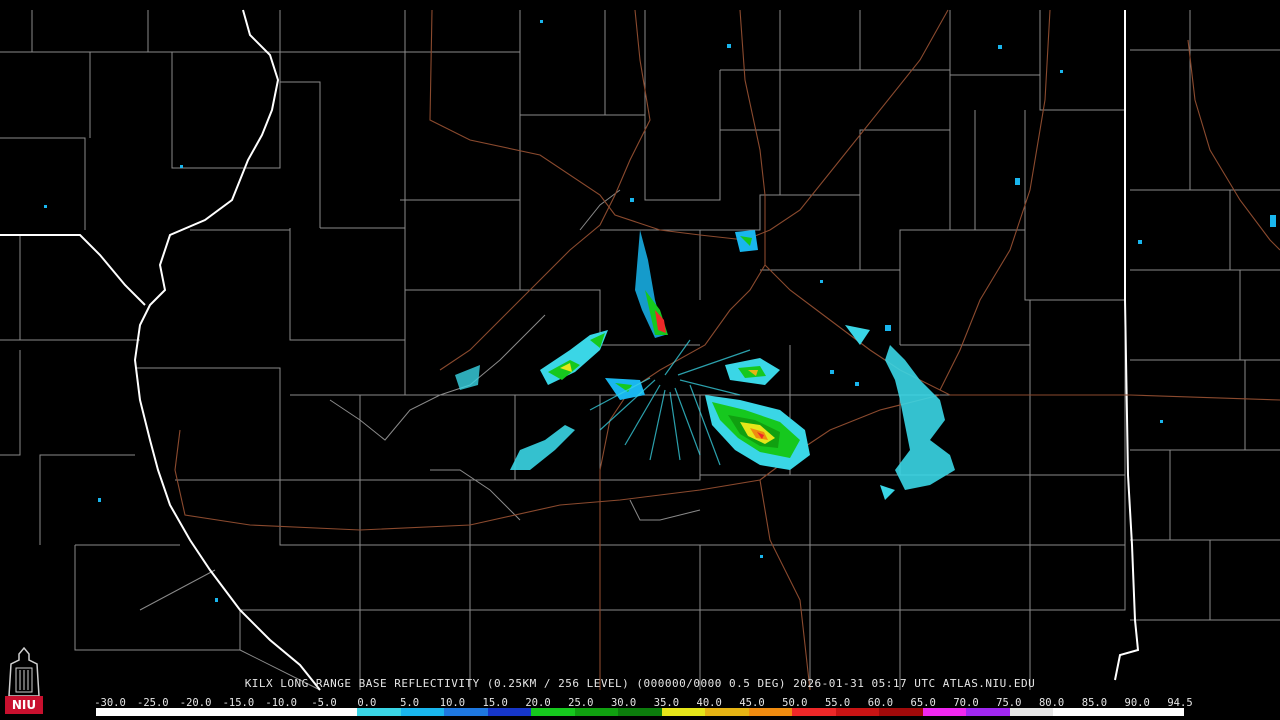  What do you see at coordinates (24, 681) in the screenshot?
I see `niu-logo: NIU` at bounding box center [24, 681].